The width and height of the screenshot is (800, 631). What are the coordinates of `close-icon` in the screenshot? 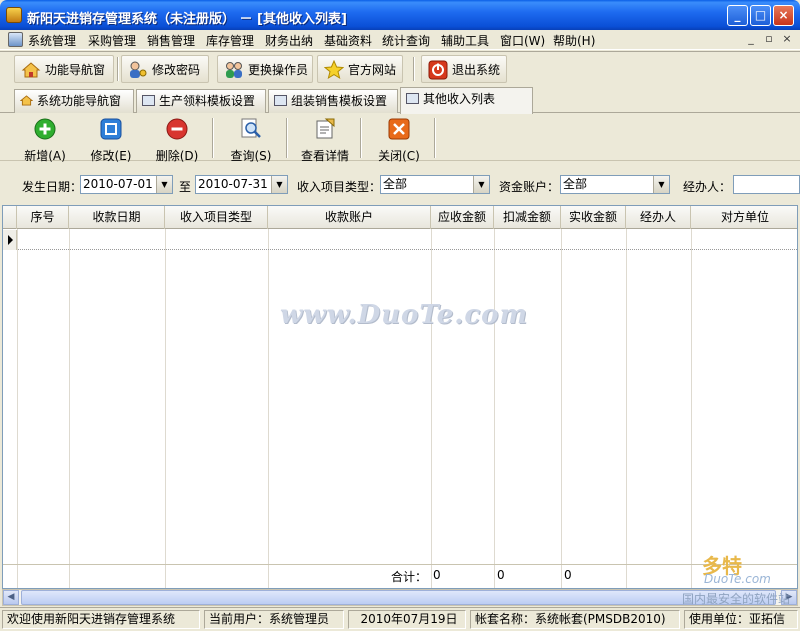 It's located at (399, 129).